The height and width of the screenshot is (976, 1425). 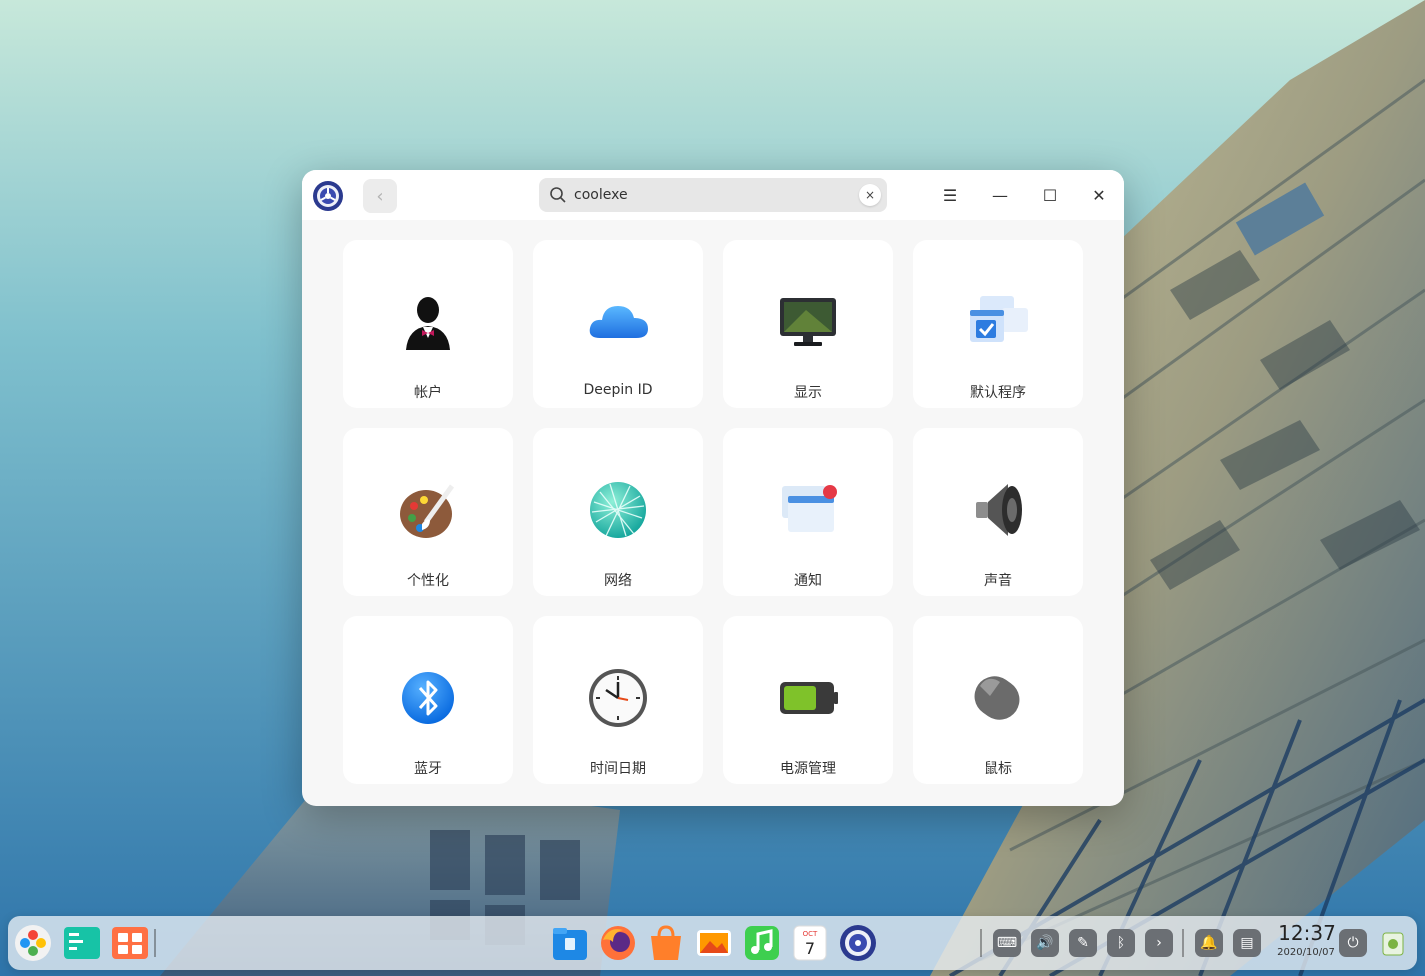 What do you see at coordinates (558, 195) in the screenshot?
I see `search-icon` at bounding box center [558, 195].